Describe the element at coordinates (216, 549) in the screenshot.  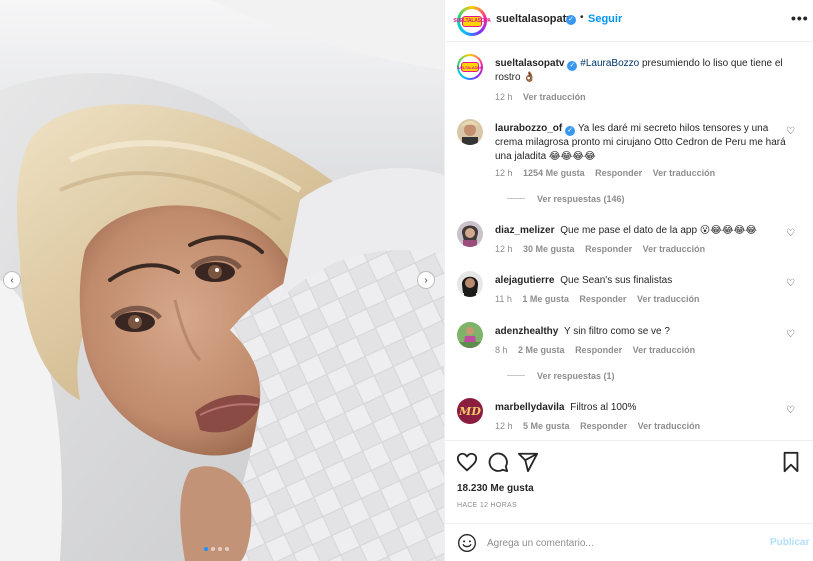
I see `carousel-indicator` at that location.